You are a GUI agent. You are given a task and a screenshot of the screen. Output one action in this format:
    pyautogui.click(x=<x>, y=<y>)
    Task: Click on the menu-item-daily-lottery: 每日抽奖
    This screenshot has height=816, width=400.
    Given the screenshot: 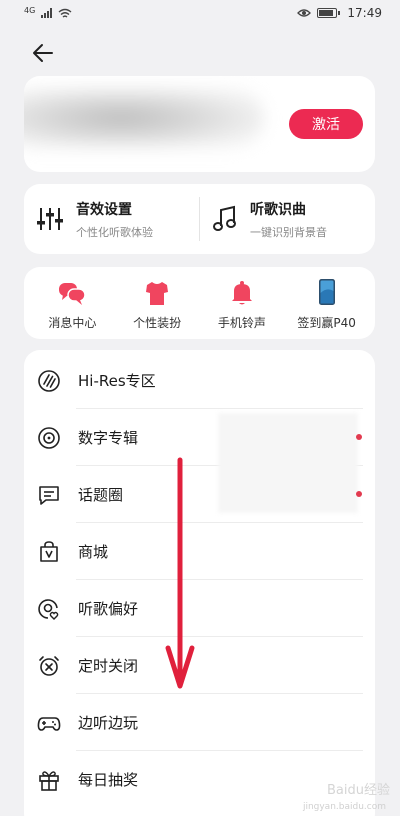 What is the action you would take?
    pyautogui.click(x=199, y=779)
    